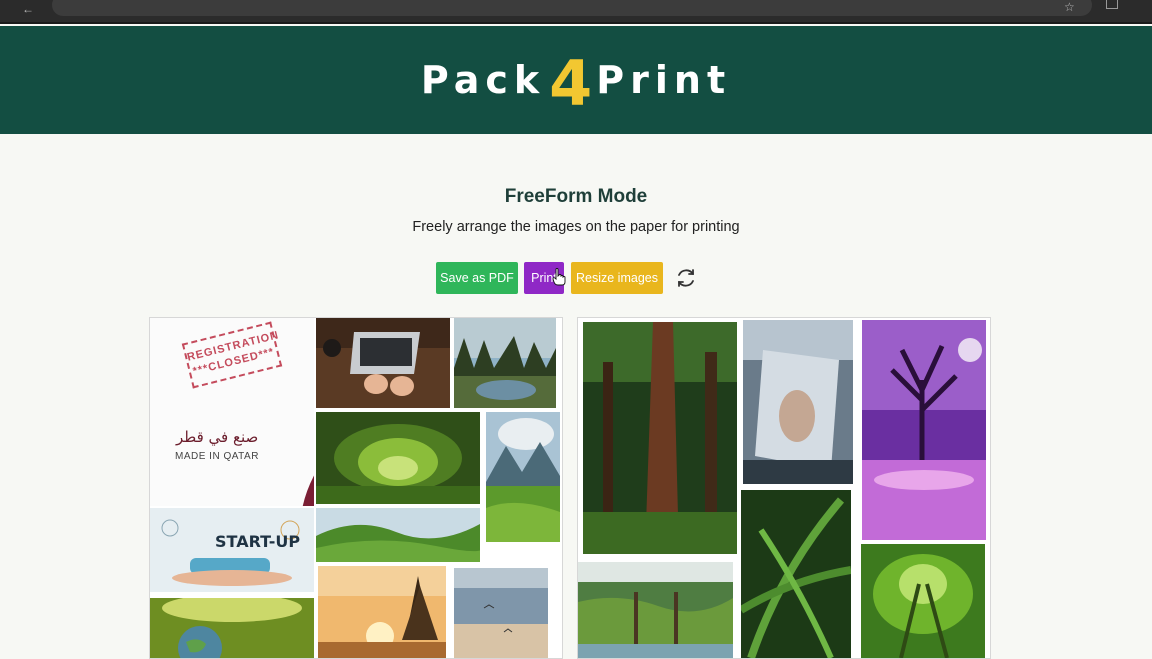  What do you see at coordinates (28, 9) in the screenshot?
I see `back-arrow-icon: ←` at bounding box center [28, 9].